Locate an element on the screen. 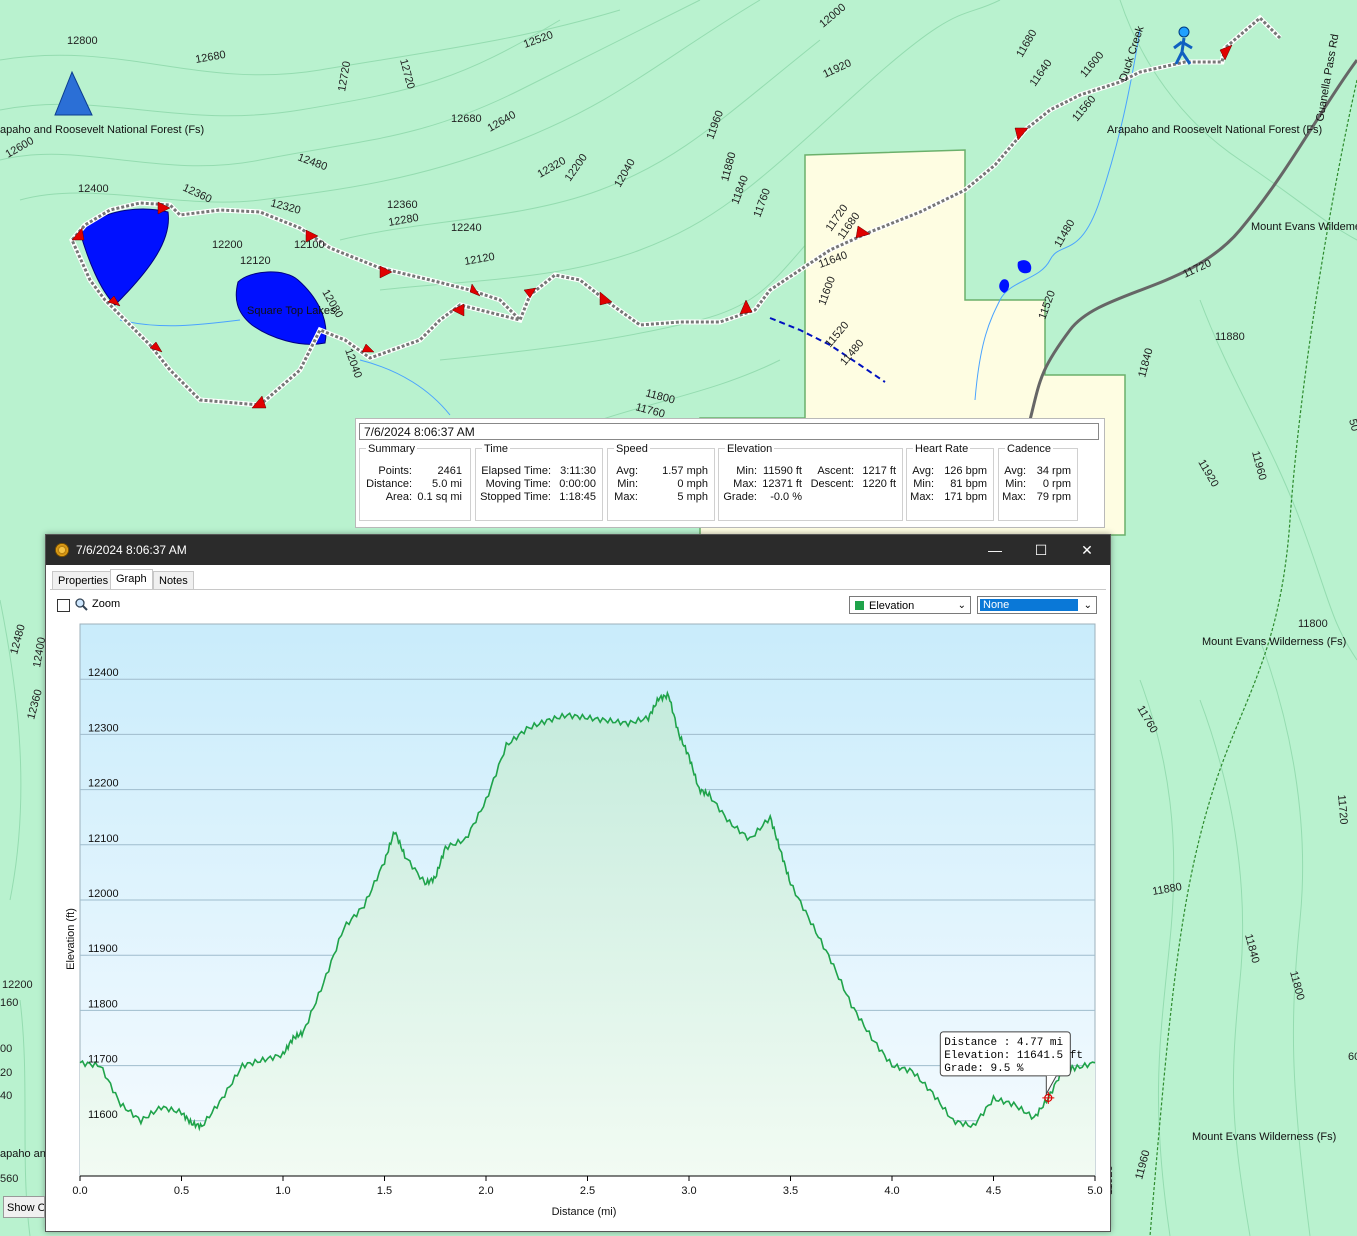 The image size is (1357, 1236). window-titlebar: 7/6/2024 8:06:37 AM — ☐ ✕ is located at coordinates (578, 550).